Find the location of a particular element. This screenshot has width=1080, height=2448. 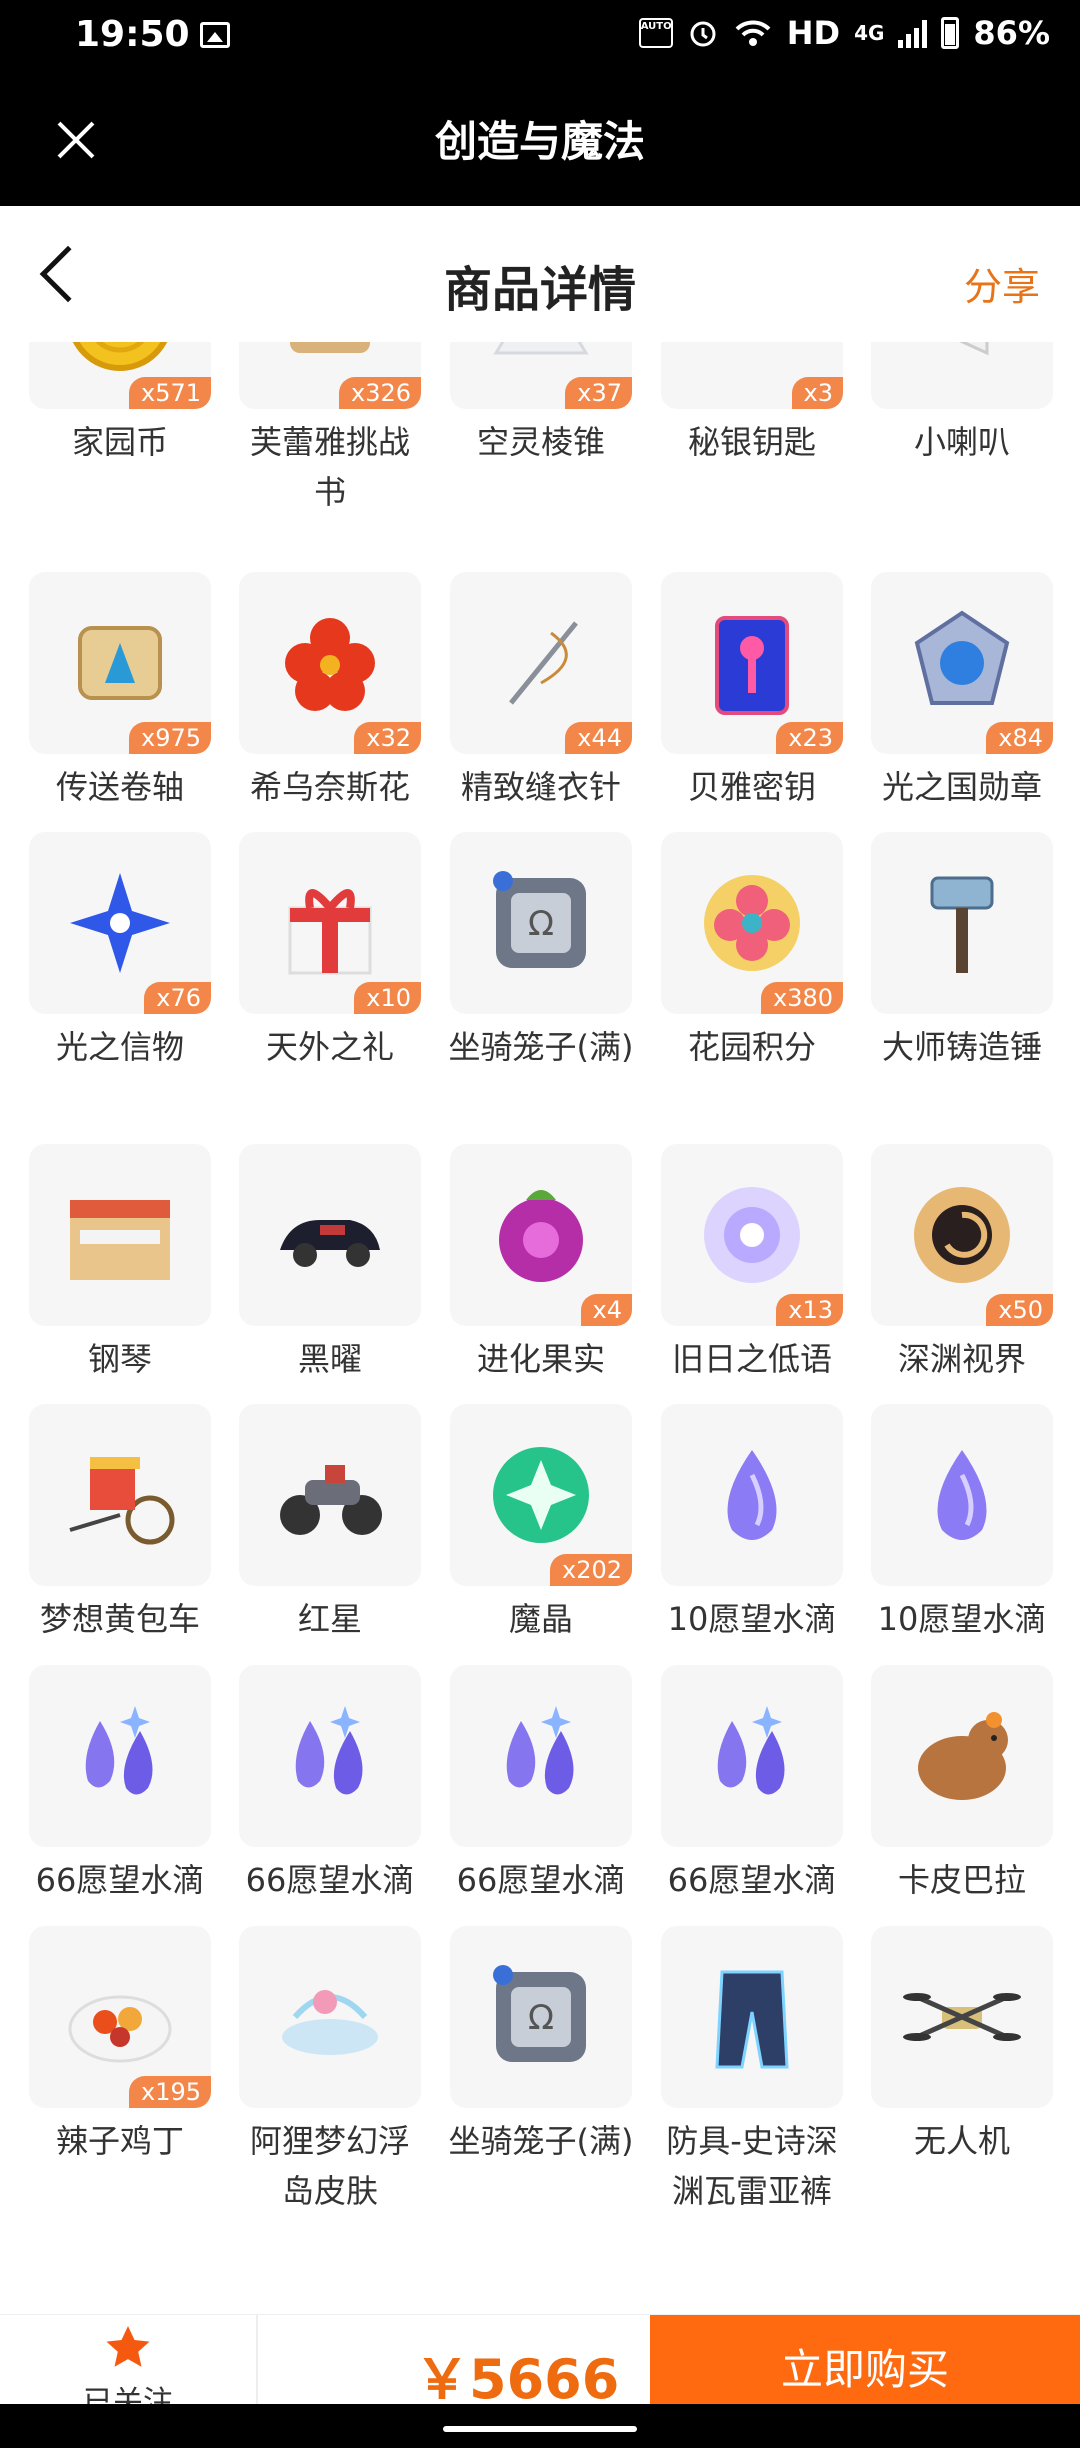

grid-item: x571 家园币 is located at coordinates (121, 404).